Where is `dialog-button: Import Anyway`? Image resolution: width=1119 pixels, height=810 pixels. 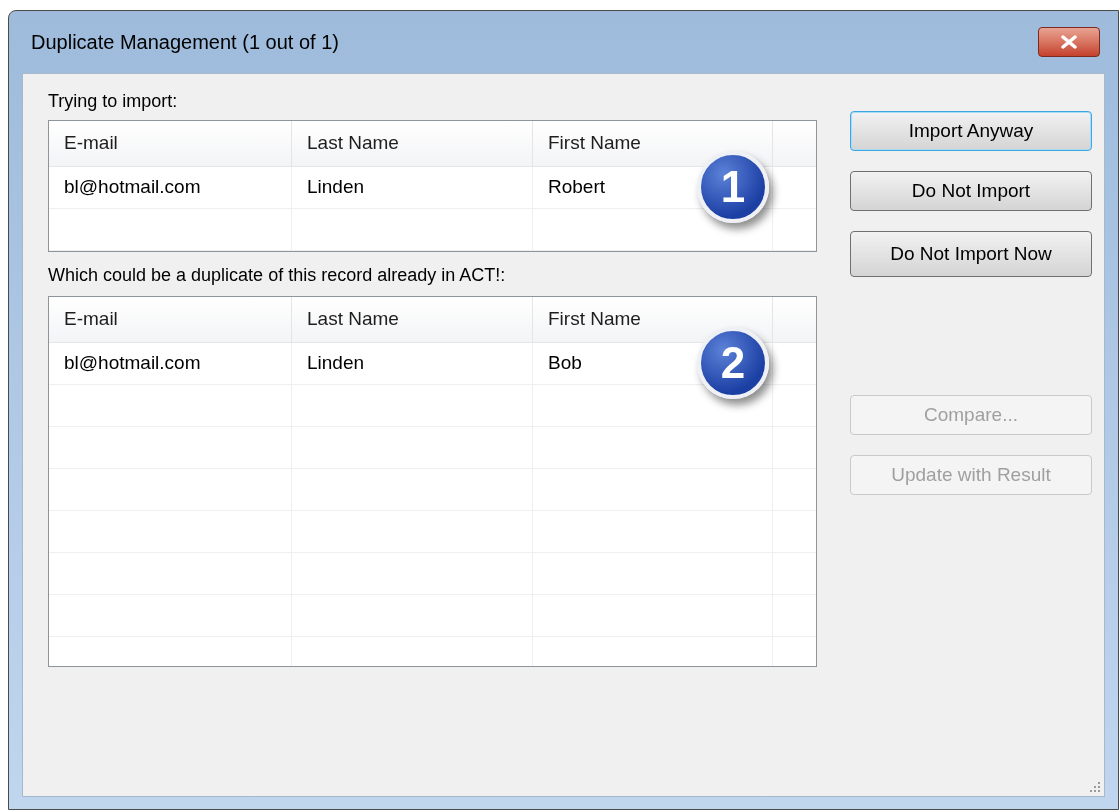
dialog-button: Import Anyway is located at coordinates (971, 131).